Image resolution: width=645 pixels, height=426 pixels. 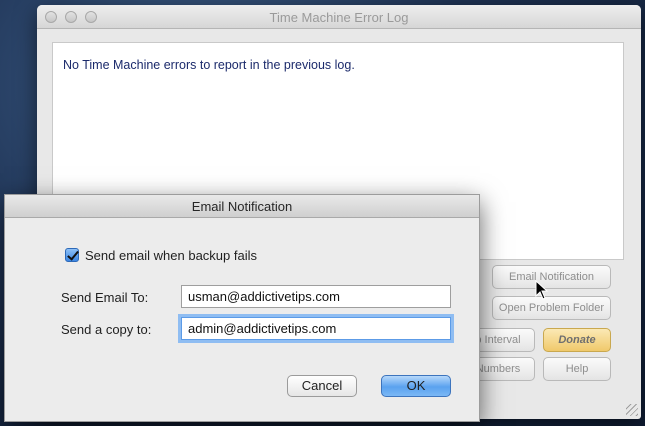 I want to click on mouse-cursor-icon, so click(x=542, y=290).